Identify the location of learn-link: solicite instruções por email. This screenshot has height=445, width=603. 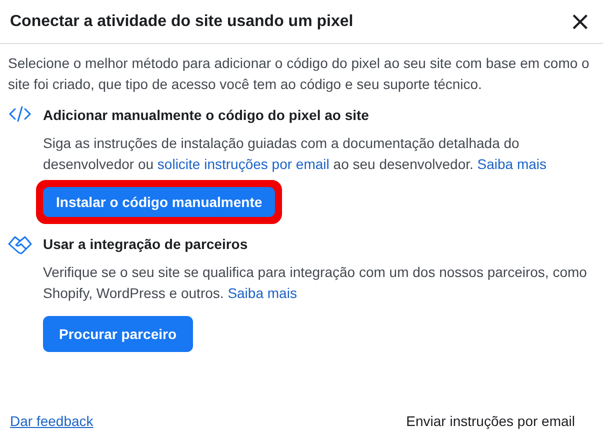
(243, 164).